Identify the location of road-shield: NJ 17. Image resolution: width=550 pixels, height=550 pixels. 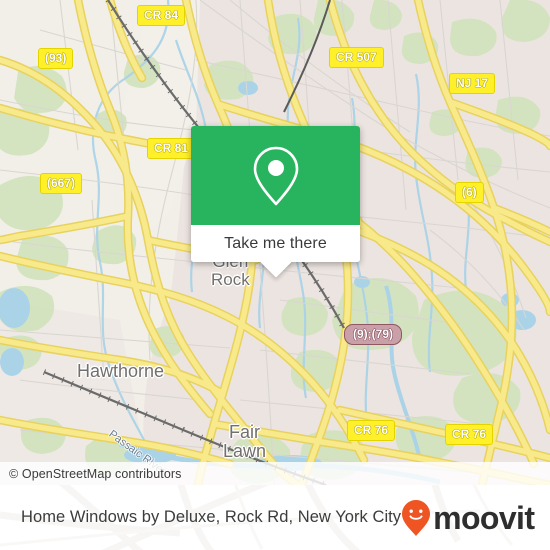
(472, 83).